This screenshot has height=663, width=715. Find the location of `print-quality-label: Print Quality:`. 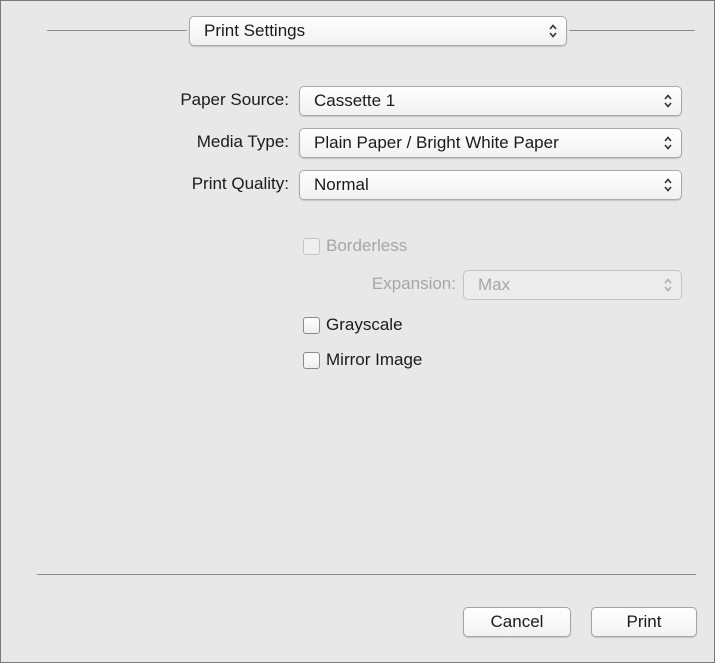

print-quality-label: Print Quality: is located at coordinates (240, 183).